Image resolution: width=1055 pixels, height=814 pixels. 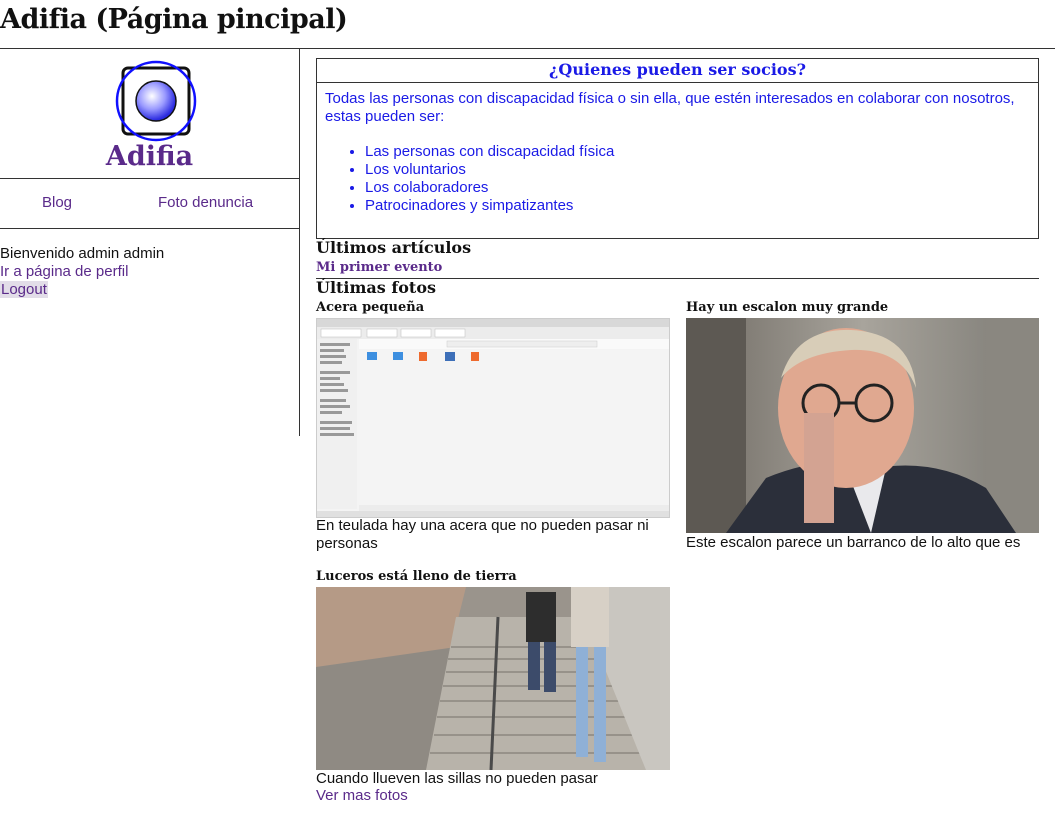 I want to click on photo-image-file-manager, so click(x=493, y=418).